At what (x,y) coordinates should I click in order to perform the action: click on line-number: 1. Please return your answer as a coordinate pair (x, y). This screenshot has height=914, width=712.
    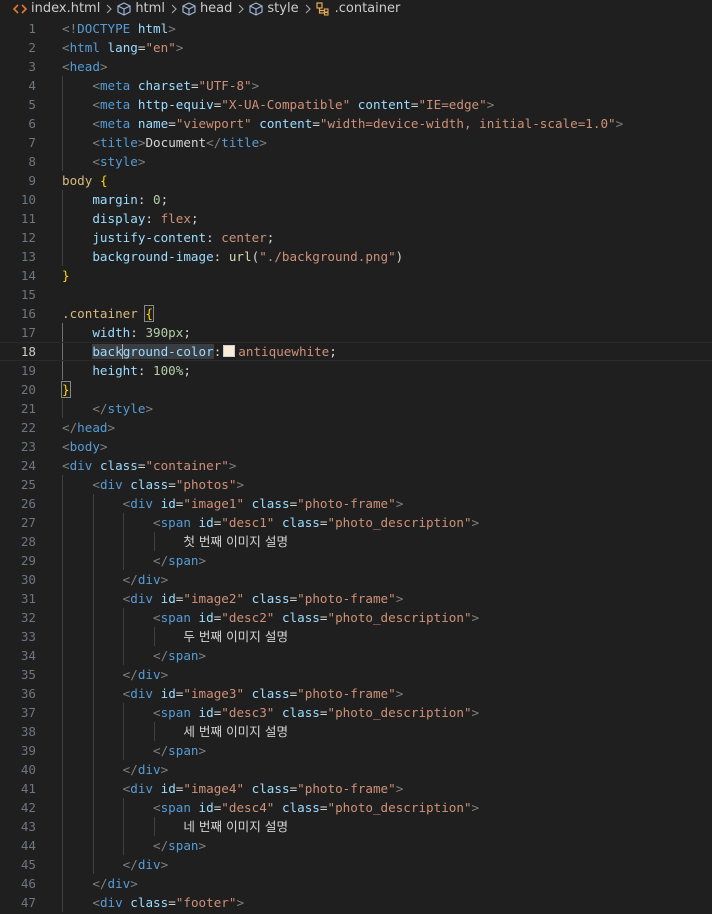
    Looking at the image, I should click on (32, 28).